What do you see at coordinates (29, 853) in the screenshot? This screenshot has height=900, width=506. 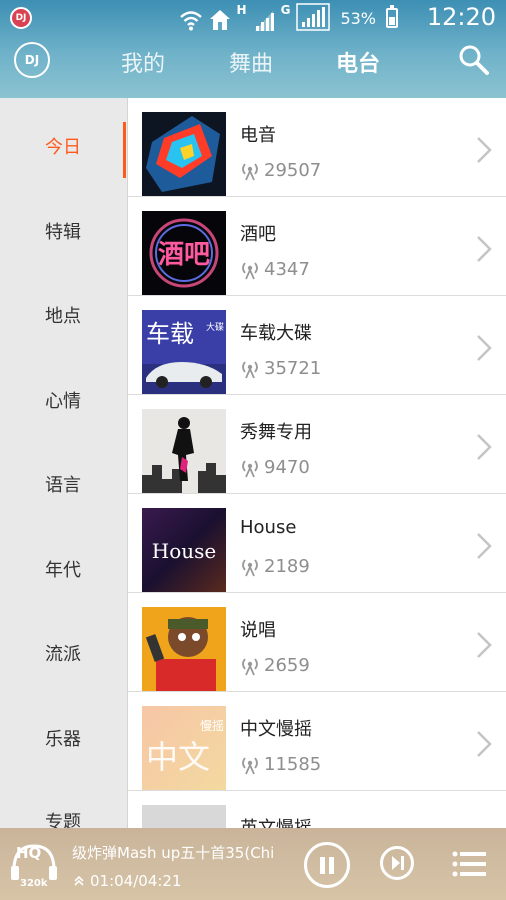 I see `quality-label: HQ` at bounding box center [29, 853].